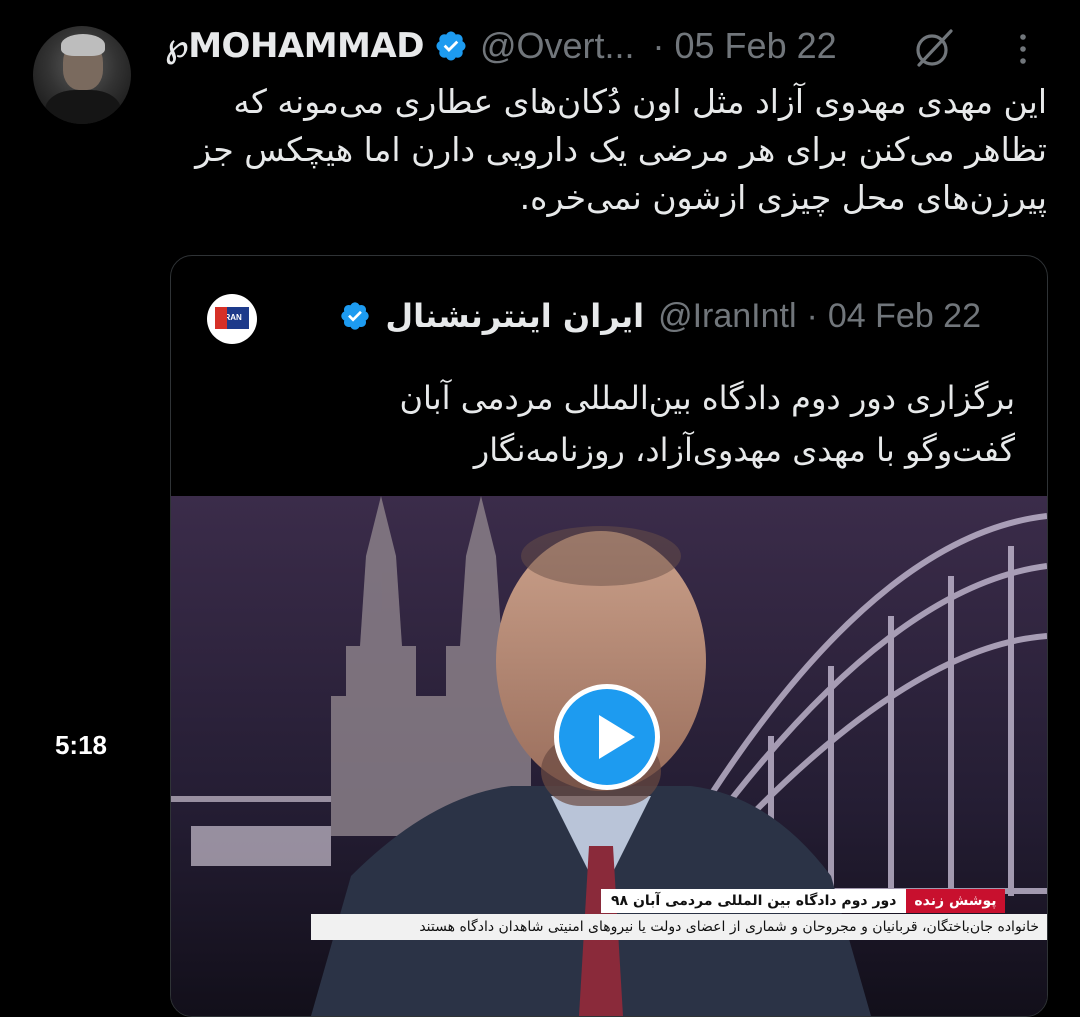 This screenshot has width=1080, height=1017. I want to click on author-name: MOHAMMAD, so click(306, 46).